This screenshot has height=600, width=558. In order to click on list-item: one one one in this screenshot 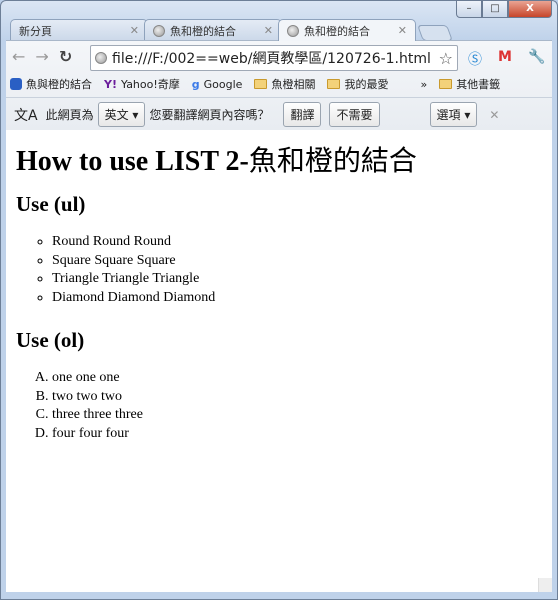, I will do `click(297, 378)`.